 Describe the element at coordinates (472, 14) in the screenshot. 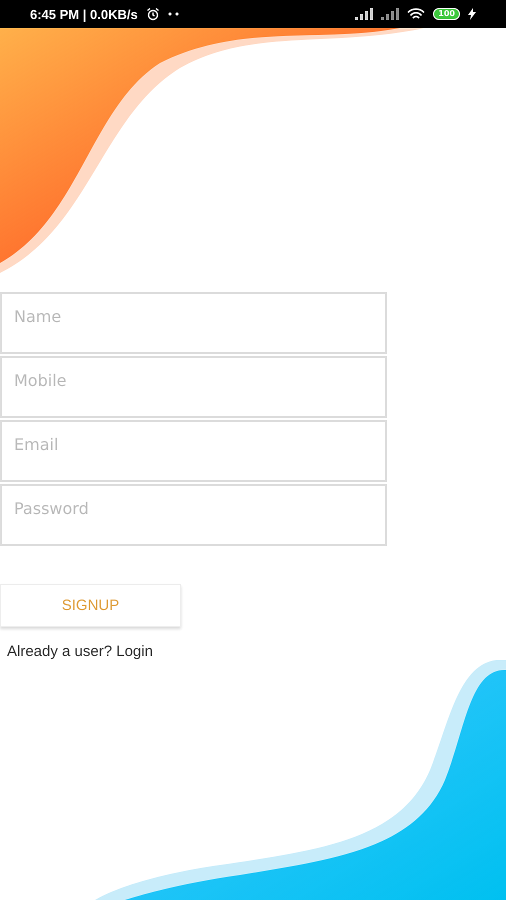

I see `charging-icon` at that location.